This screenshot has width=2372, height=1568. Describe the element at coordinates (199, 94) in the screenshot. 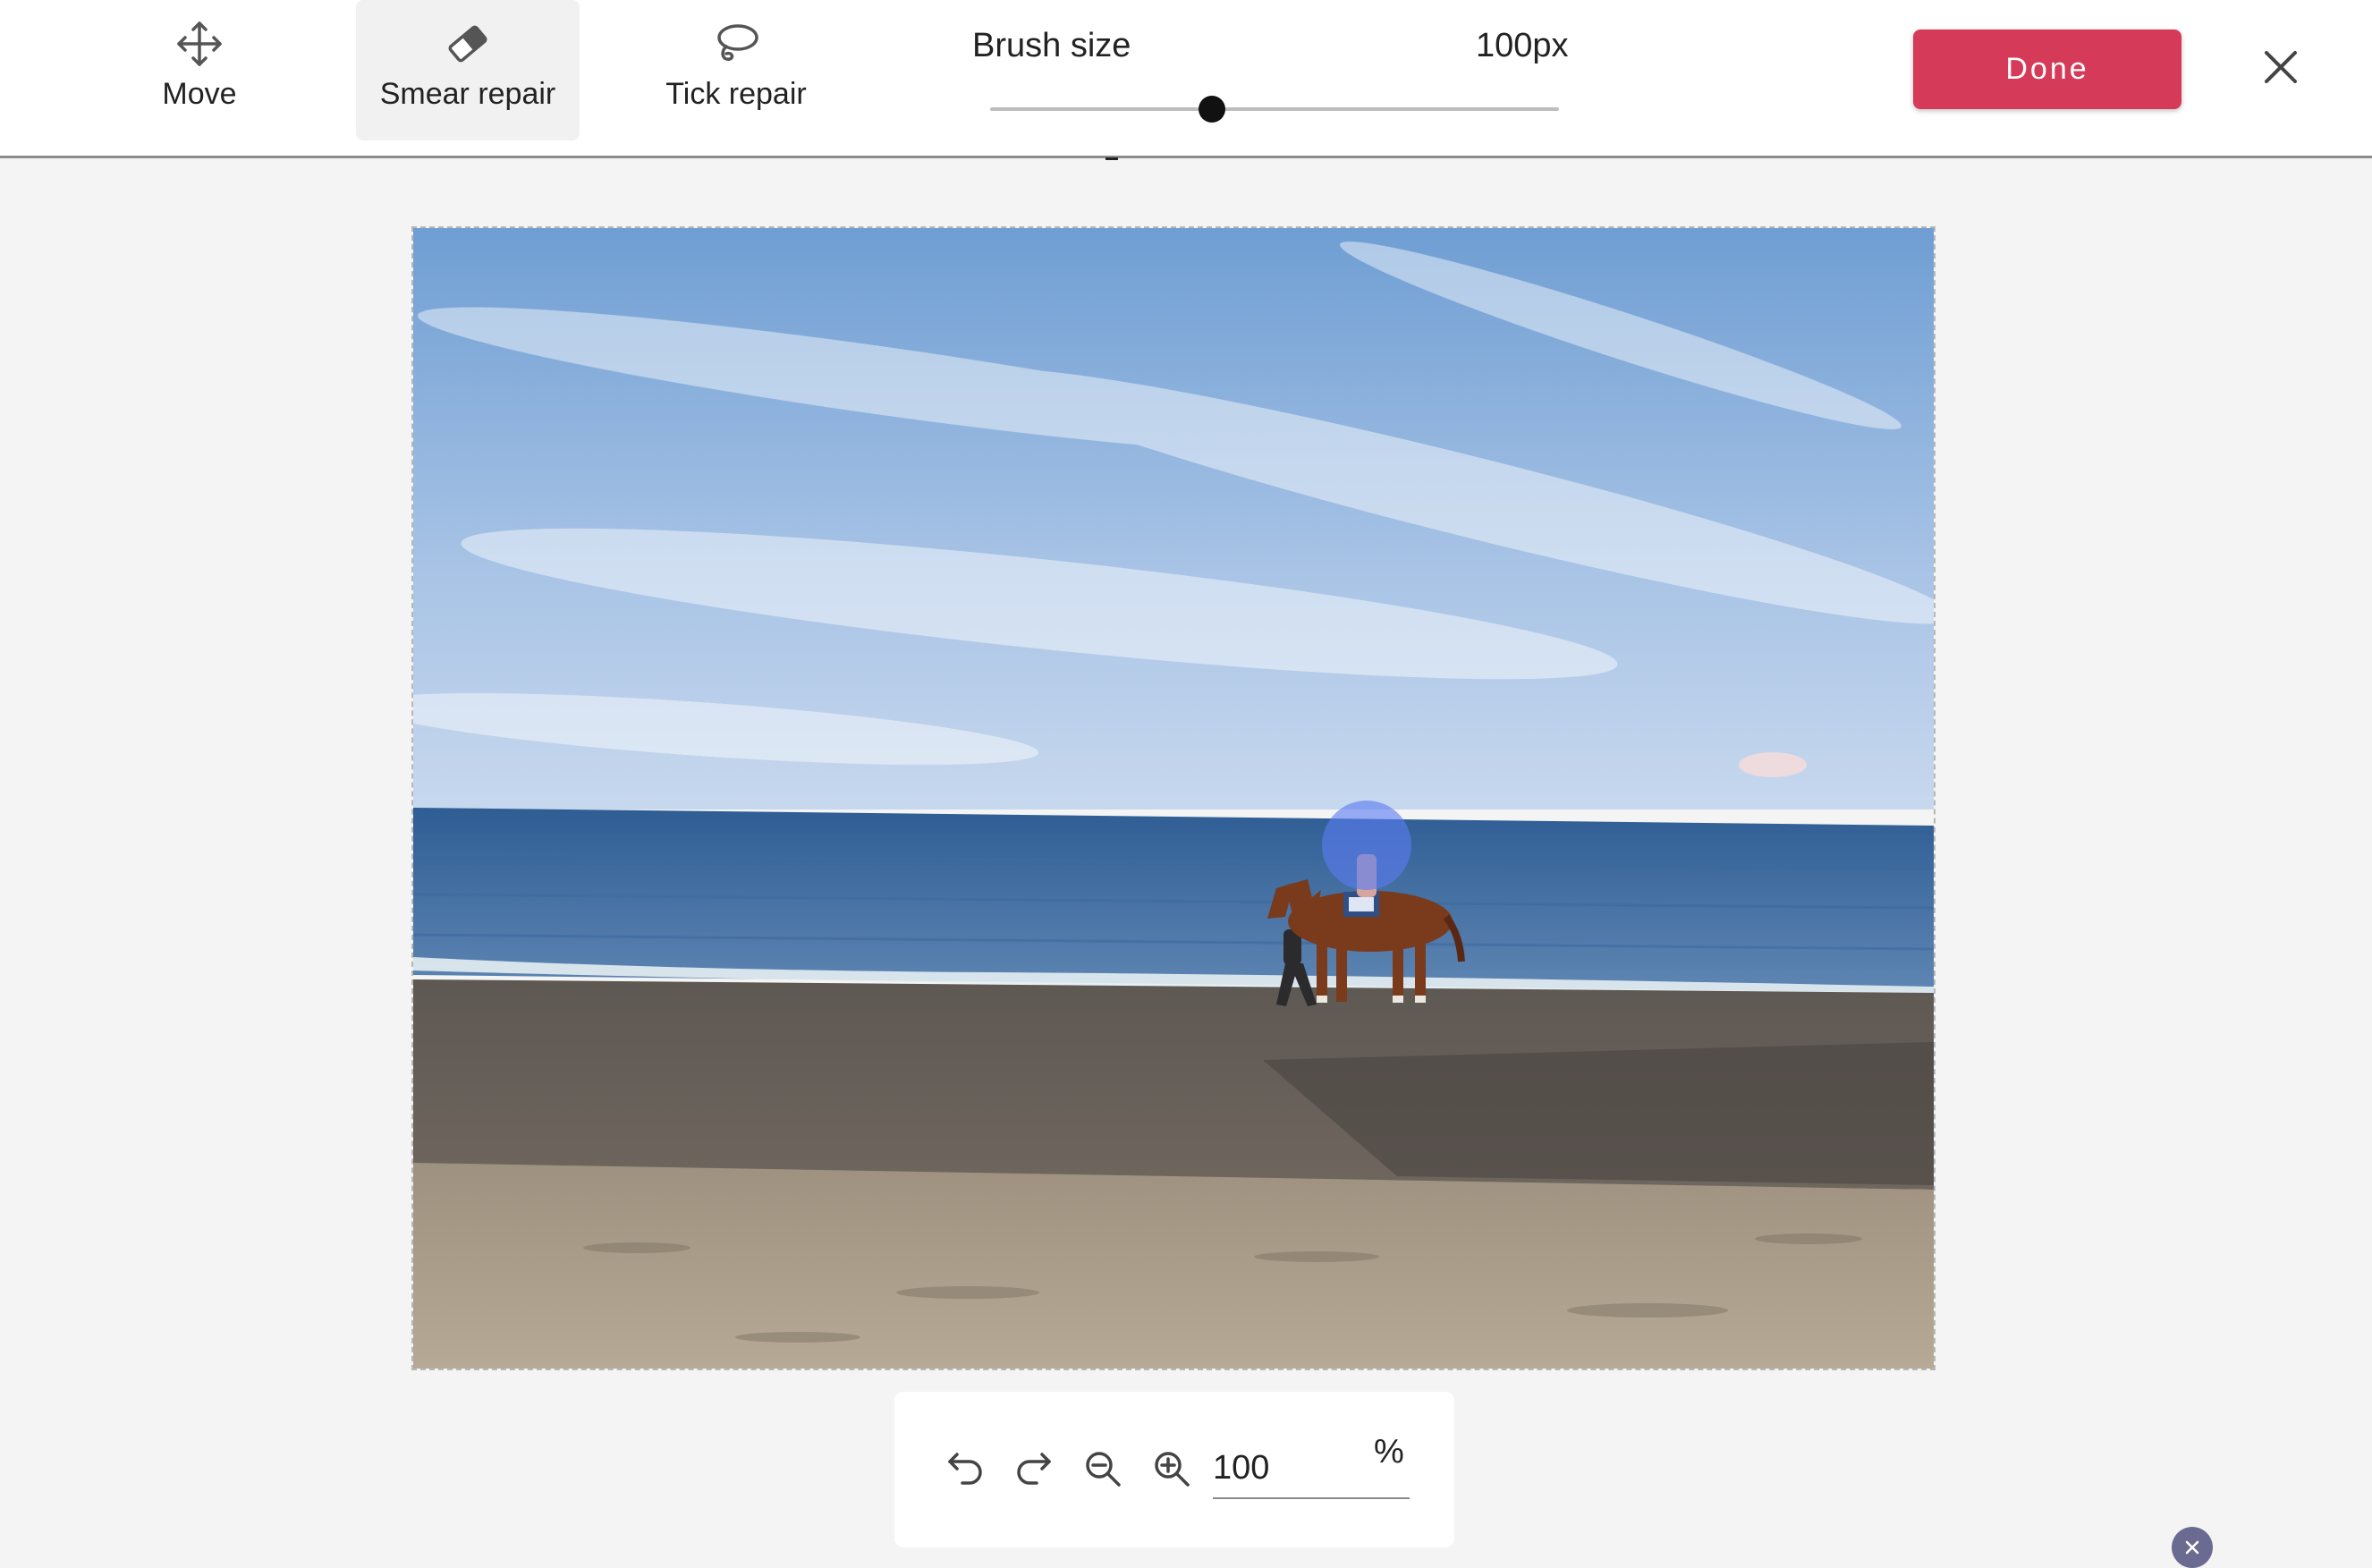

I see `tool-move-label: Move` at that location.